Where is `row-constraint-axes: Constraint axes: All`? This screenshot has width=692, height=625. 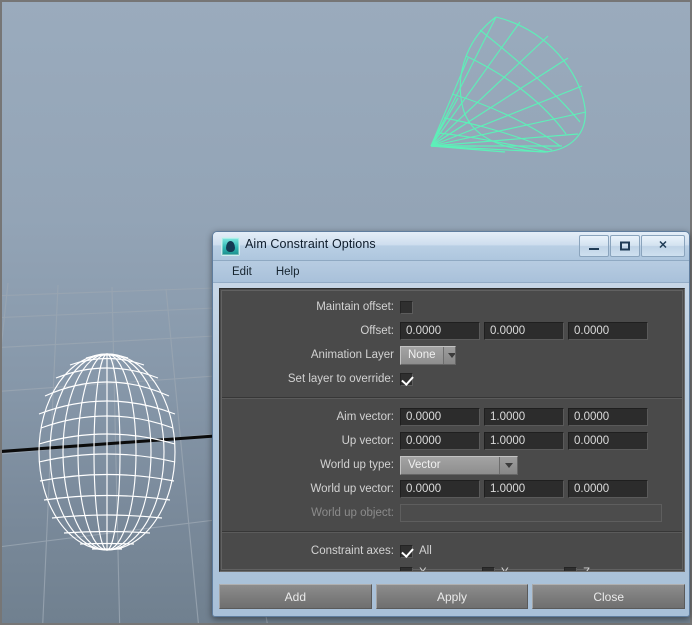 row-constraint-axes: Constraint axes: All is located at coordinates (452, 551).